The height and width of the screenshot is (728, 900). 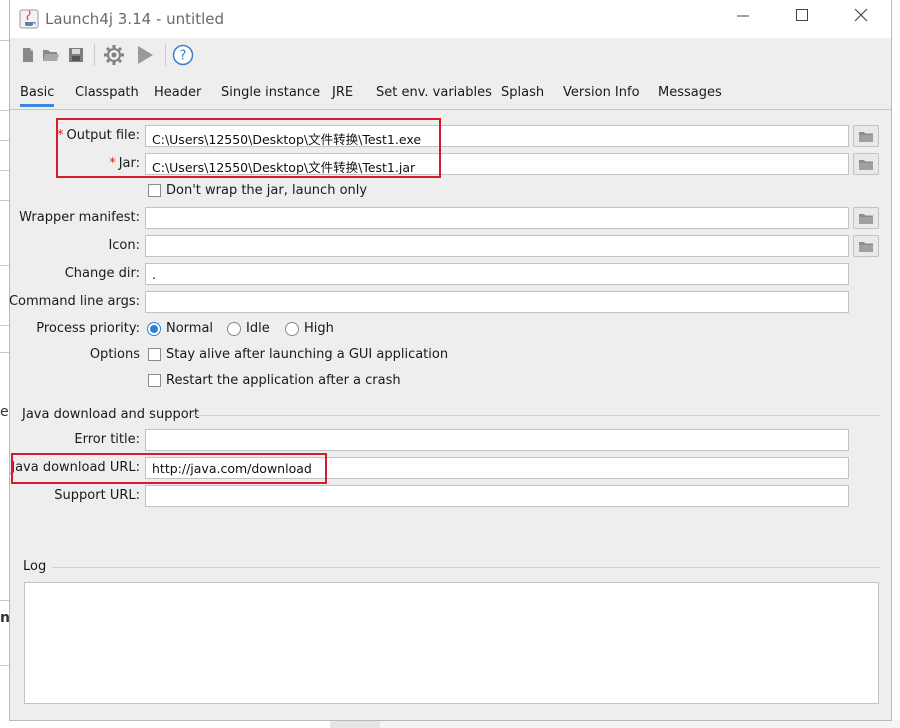 I want to click on error-title-field, so click(x=497, y=440).